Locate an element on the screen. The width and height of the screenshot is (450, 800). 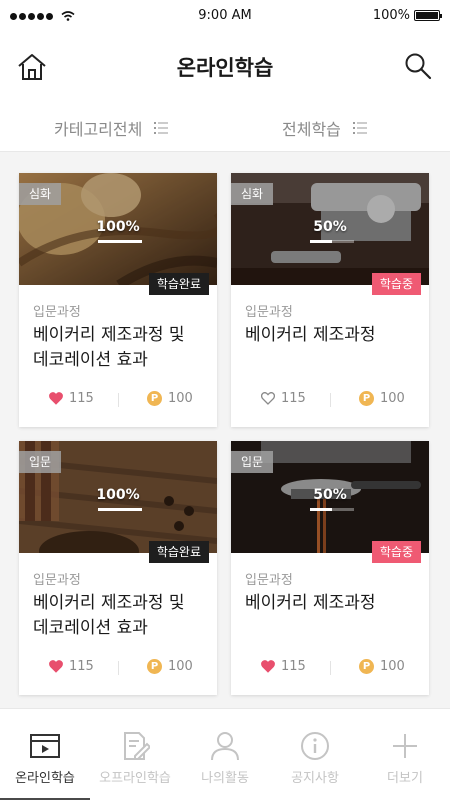
course-card: 입문 50% 학습중 입문과정 베이커리 제조과정 115 P 100 is located at coordinates (330, 568).